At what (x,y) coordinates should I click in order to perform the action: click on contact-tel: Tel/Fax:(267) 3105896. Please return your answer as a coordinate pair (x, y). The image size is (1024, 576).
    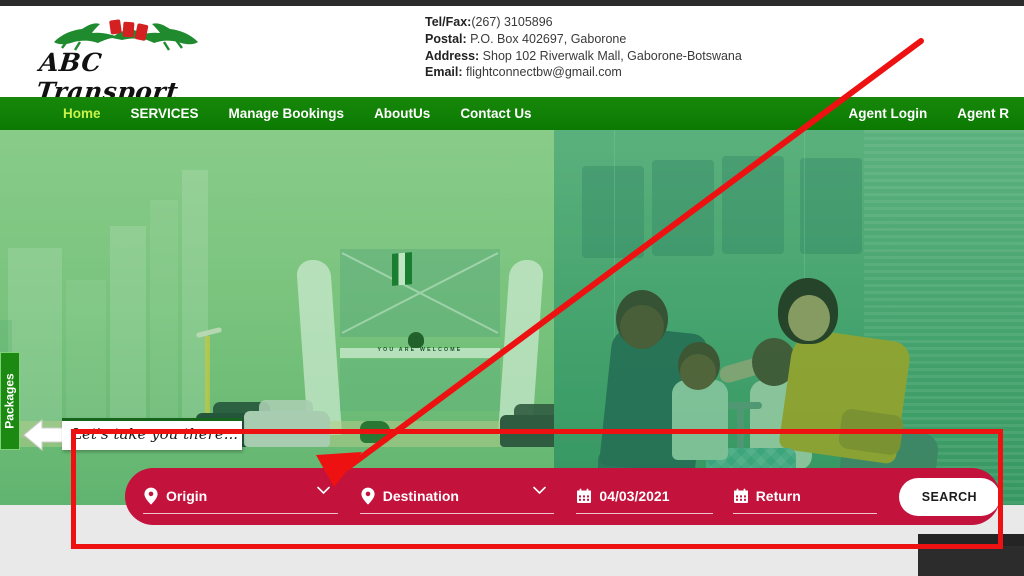
    Looking at the image, I should click on (635, 22).